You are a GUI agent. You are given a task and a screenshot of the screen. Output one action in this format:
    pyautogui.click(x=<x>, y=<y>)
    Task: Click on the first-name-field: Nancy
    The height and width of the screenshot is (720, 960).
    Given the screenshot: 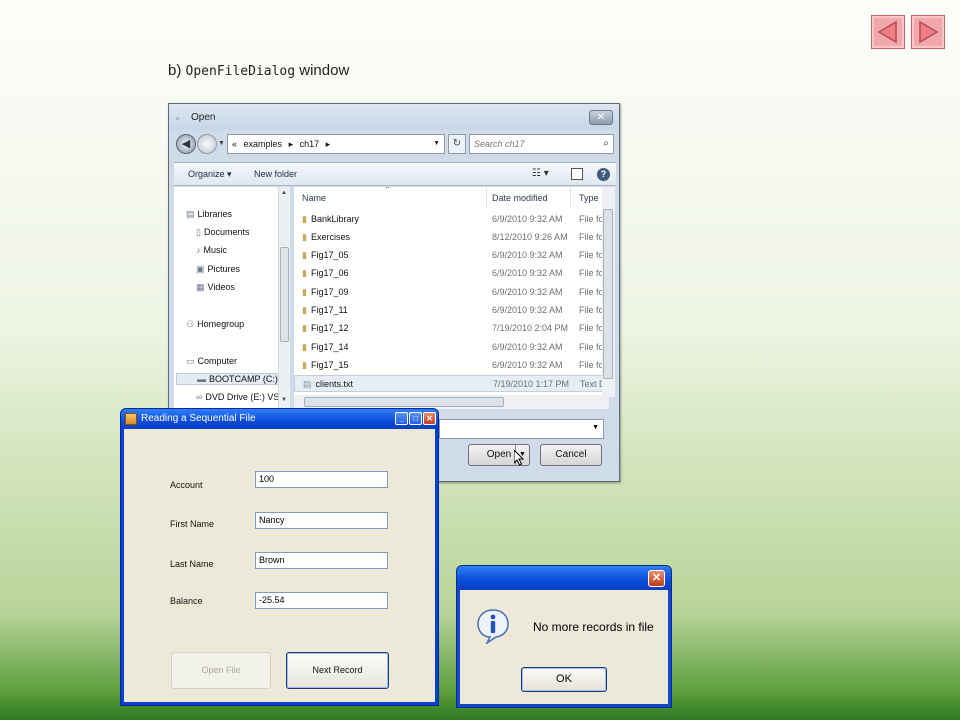 What is the action you would take?
    pyautogui.click(x=321, y=520)
    